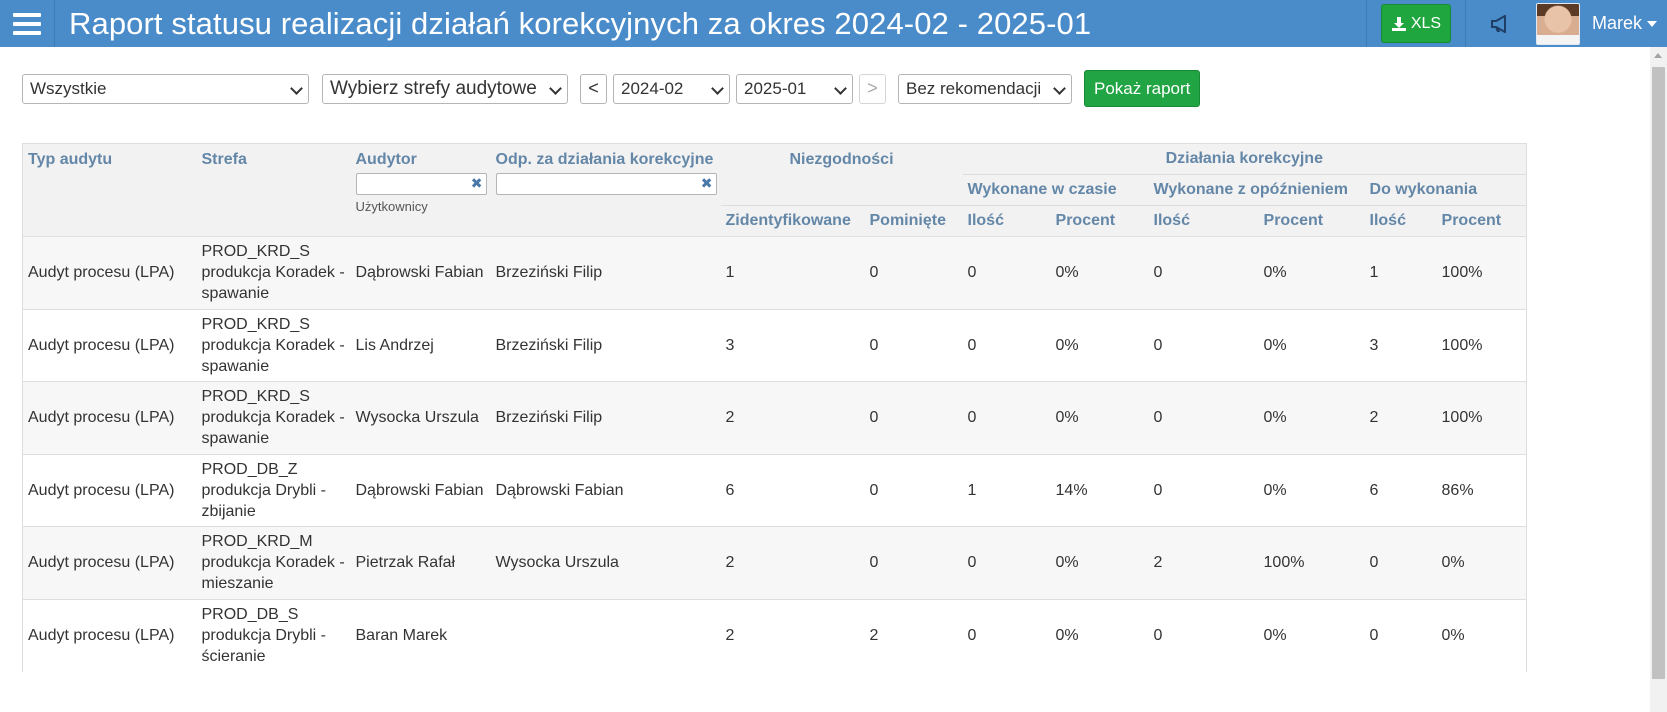 Image resolution: width=1667 pixels, height=712 pixels. Describe the element at coordinates (273, 562) in the screenshot. I see `cell-strefa: PROD_KRD_M produkcja Koradek - mieszanie` at that location.